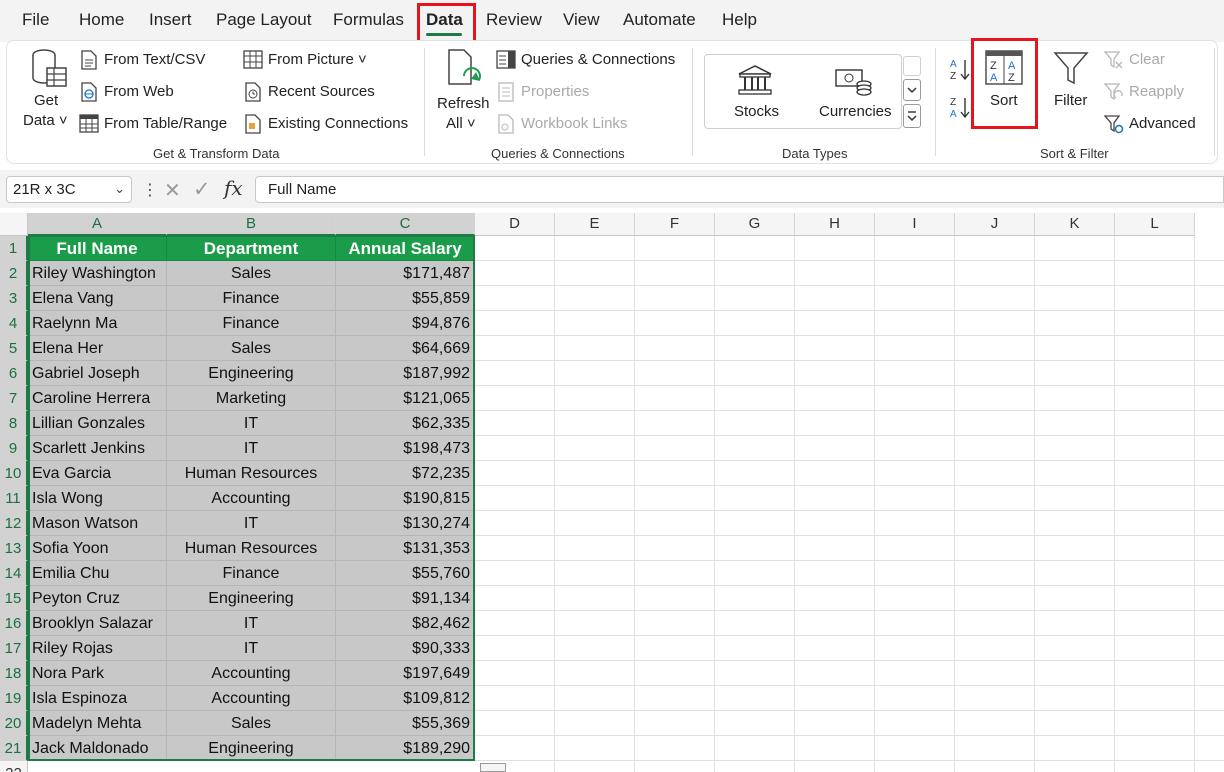  What do you see at coordinates (97, 298) in the screenshot?
I see `table-cell: Elena Vang` at bounding box center [97, 298].